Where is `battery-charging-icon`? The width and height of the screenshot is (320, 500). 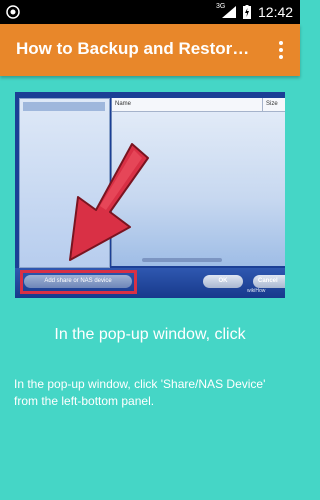 battery-charging-icon is located at coordinates (247, 12).